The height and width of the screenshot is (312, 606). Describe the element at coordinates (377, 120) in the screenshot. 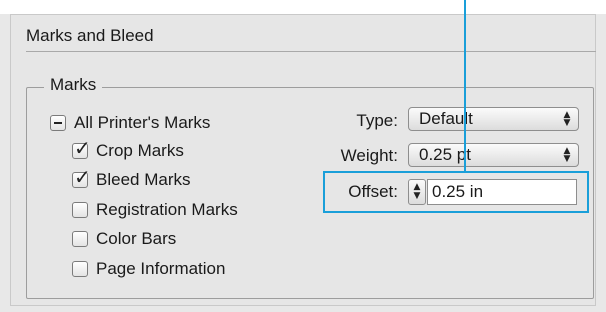

I see `type-label: Type:` at that location.